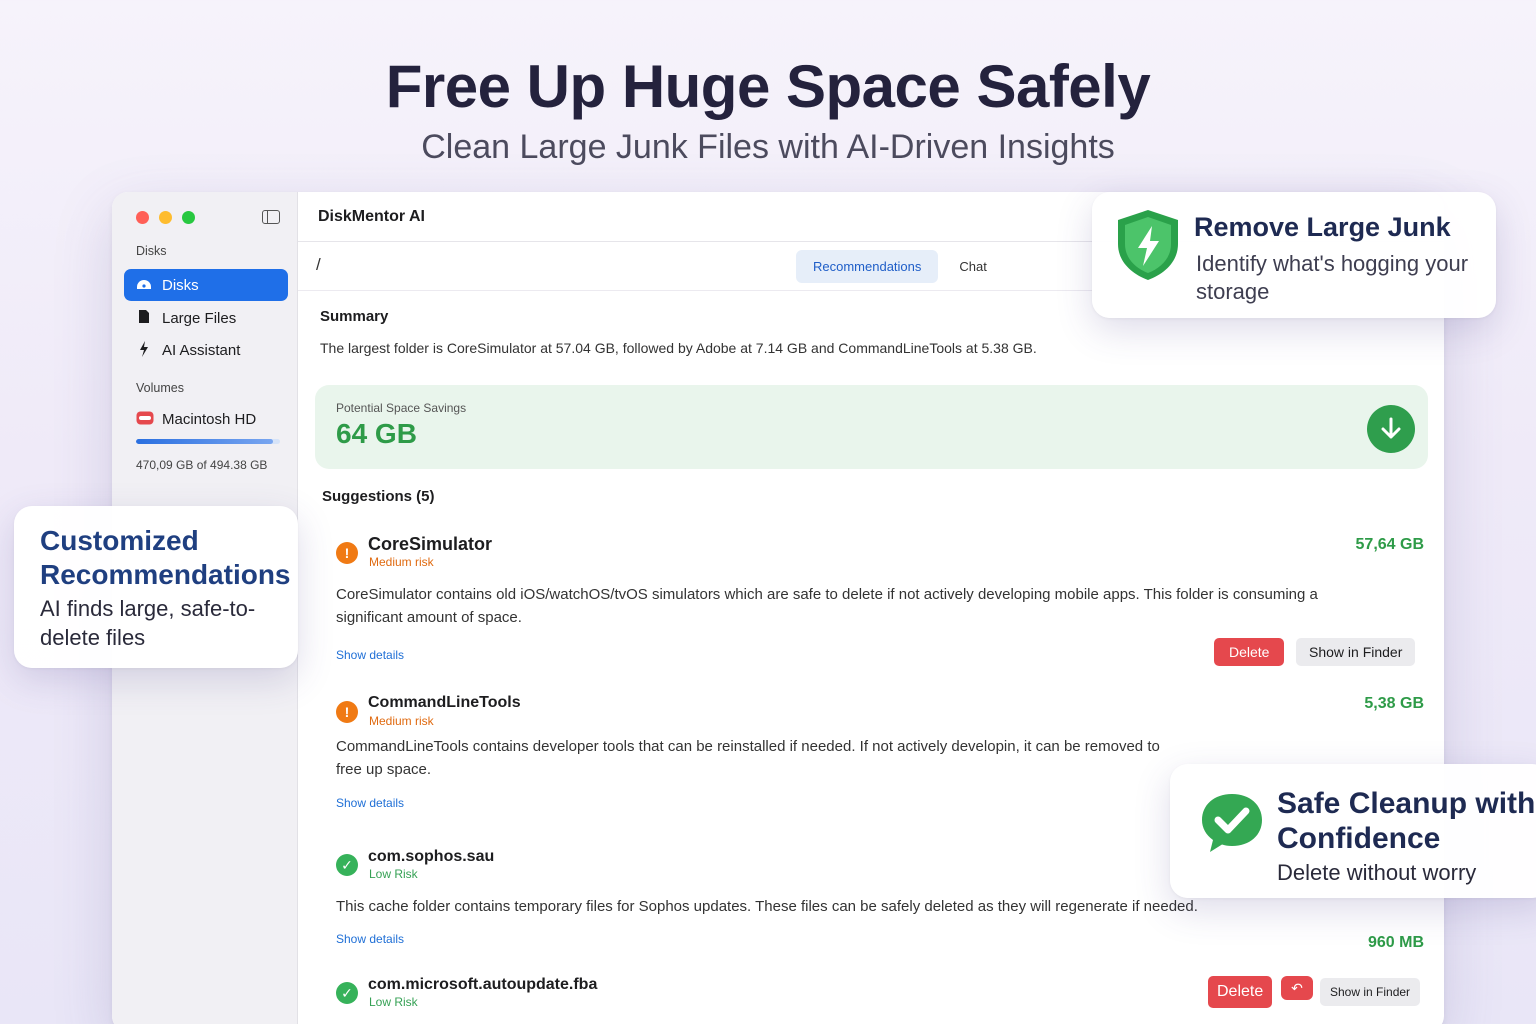 Image resolution: width=1536 pixels, height=1024 pixels. Describe the element at coordinates (1389, 544) in the screenshot. I see `suggestion-size: 57,64 GB` at that location.